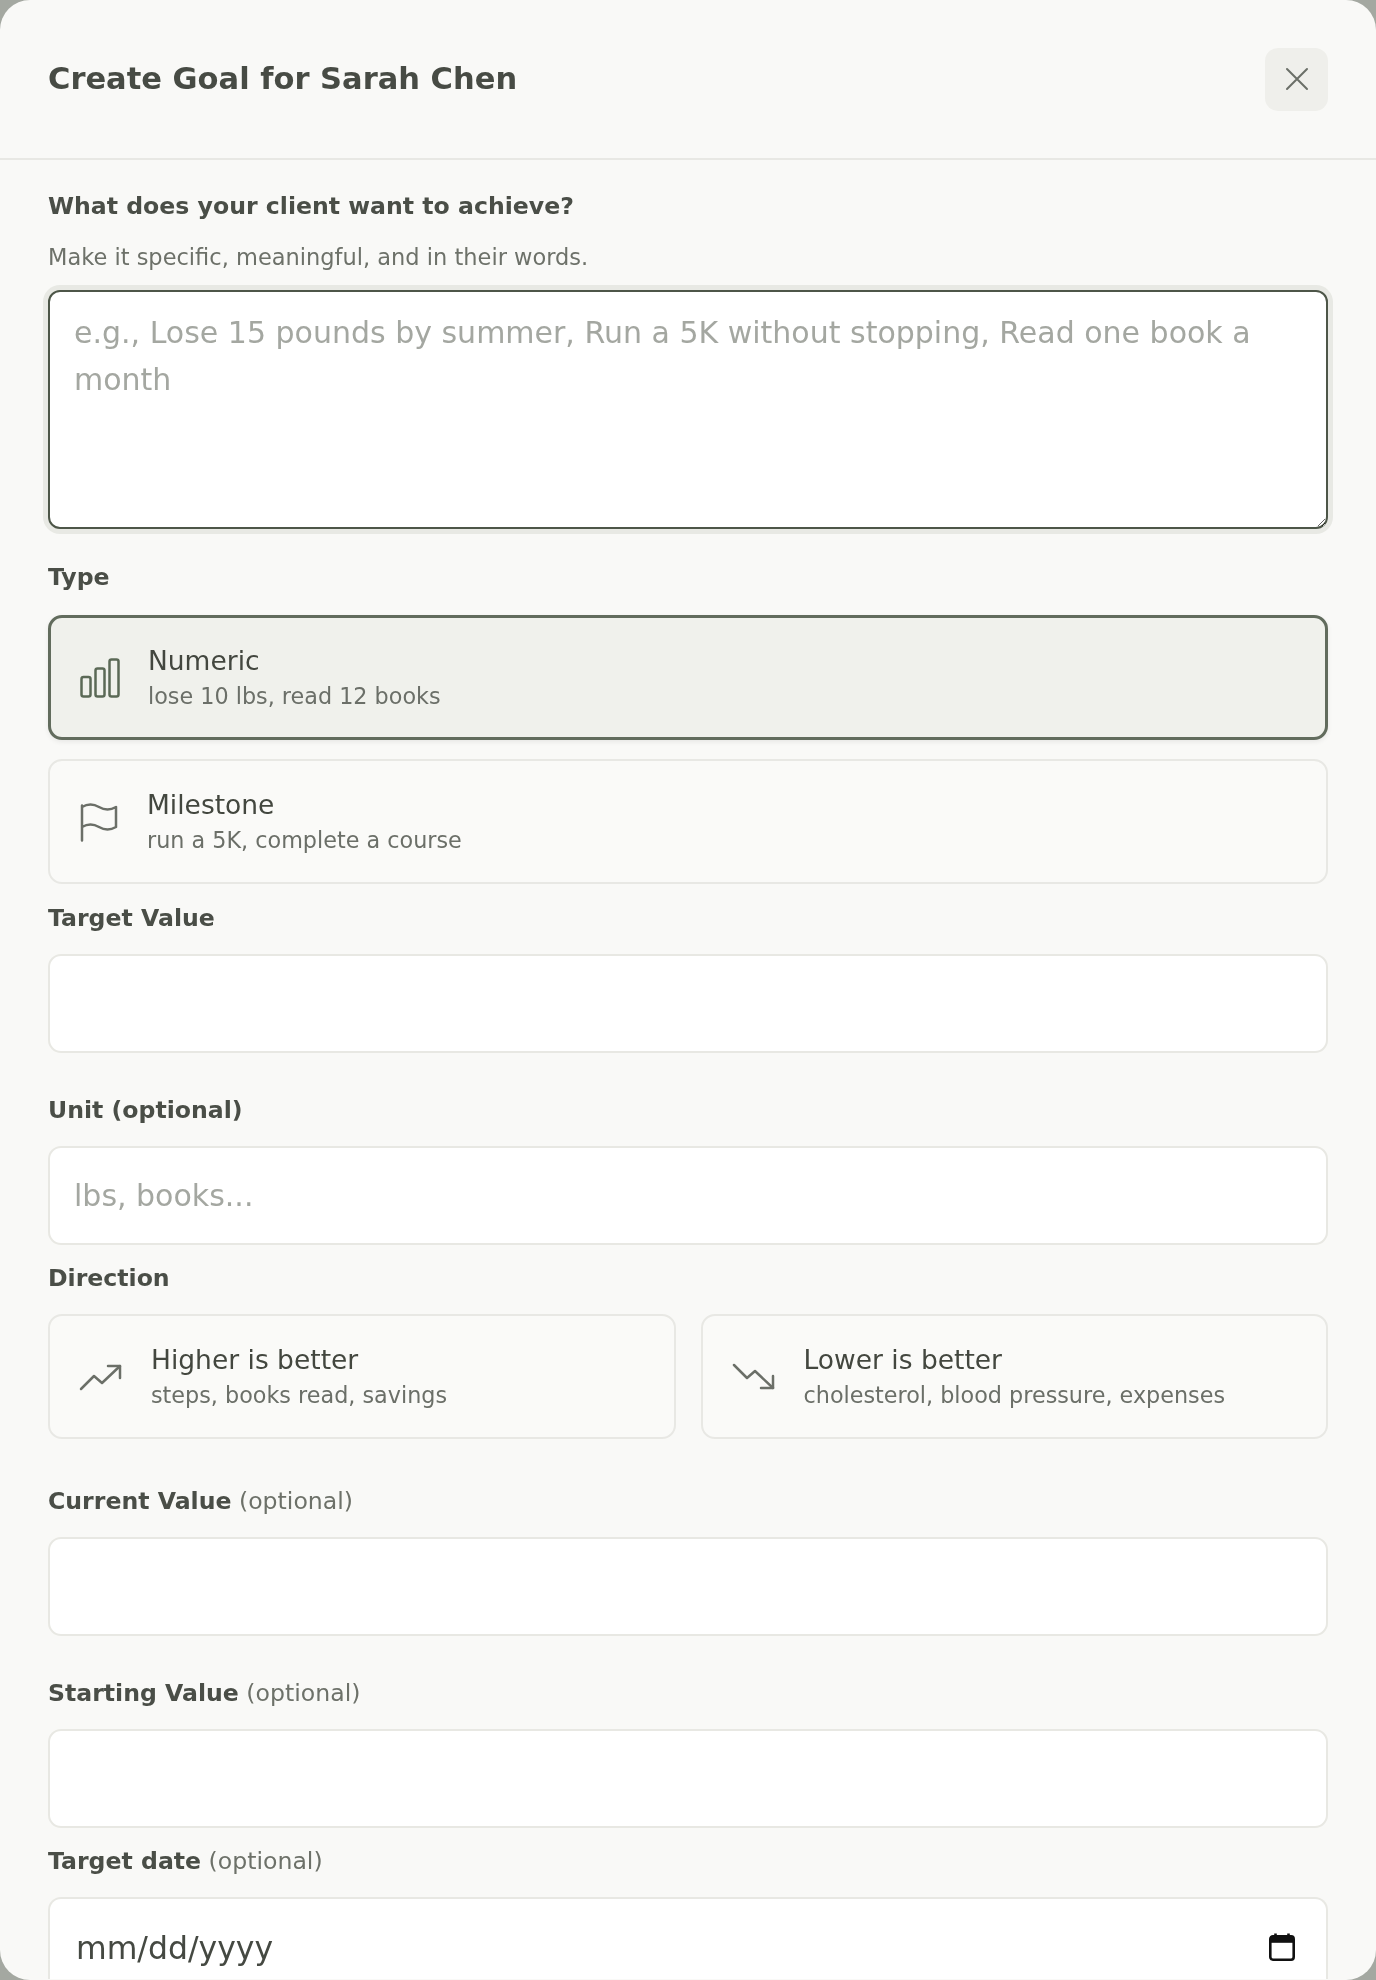  I want to click on date-field: mm/dd/yyyy, so click(688, 1938).